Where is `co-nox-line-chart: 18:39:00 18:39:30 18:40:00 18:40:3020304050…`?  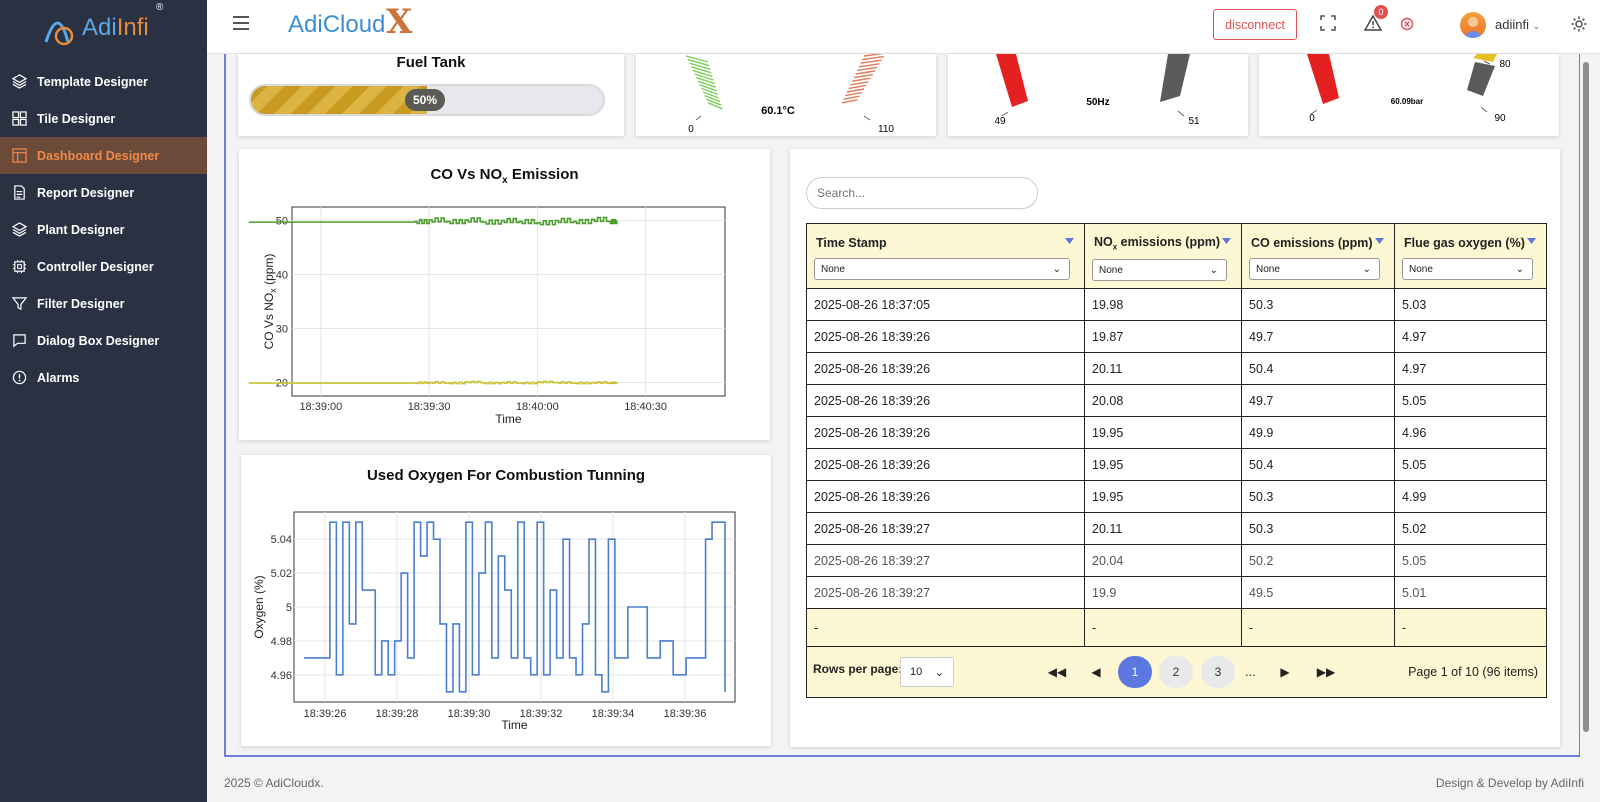 co-nox-line-chart: 18:39:00 18:39:30 18:40:00 18:40:3020304050… is located at coordinates (487, 316).